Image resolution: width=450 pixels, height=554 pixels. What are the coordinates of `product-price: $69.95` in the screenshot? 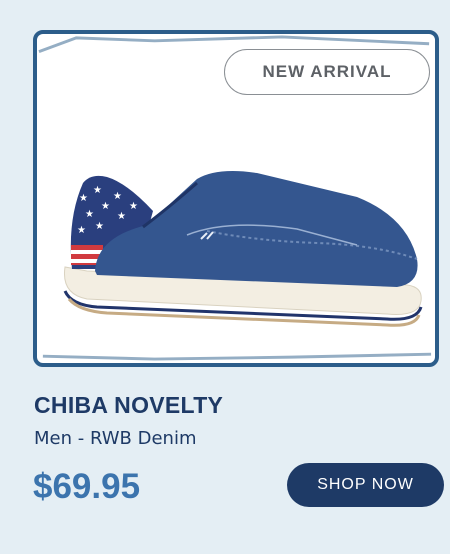 It's located at (87, 486).